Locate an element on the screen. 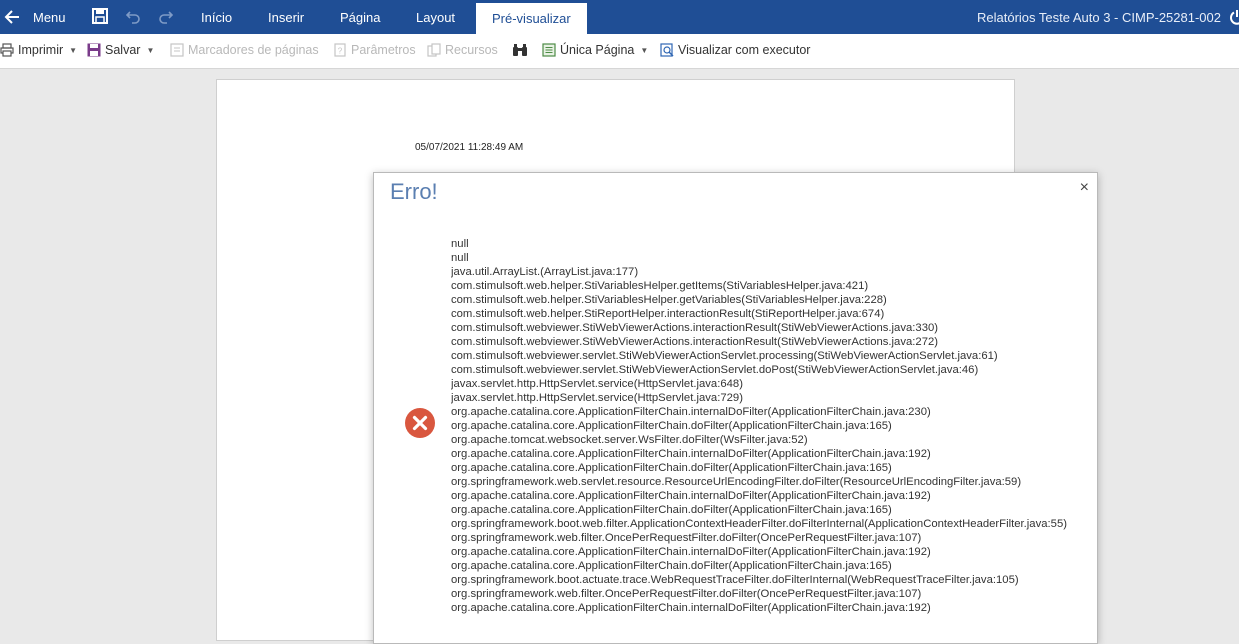  print-label: Imprimir is located at coordinates (41, 50).